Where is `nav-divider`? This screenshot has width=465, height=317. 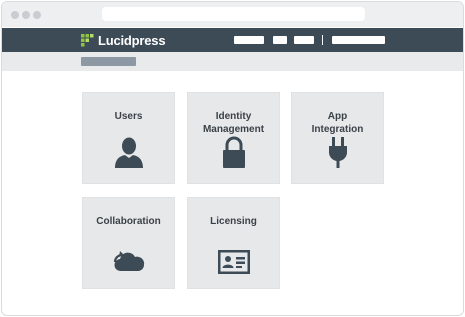 nav-divider is located at coordinates (322, 40).